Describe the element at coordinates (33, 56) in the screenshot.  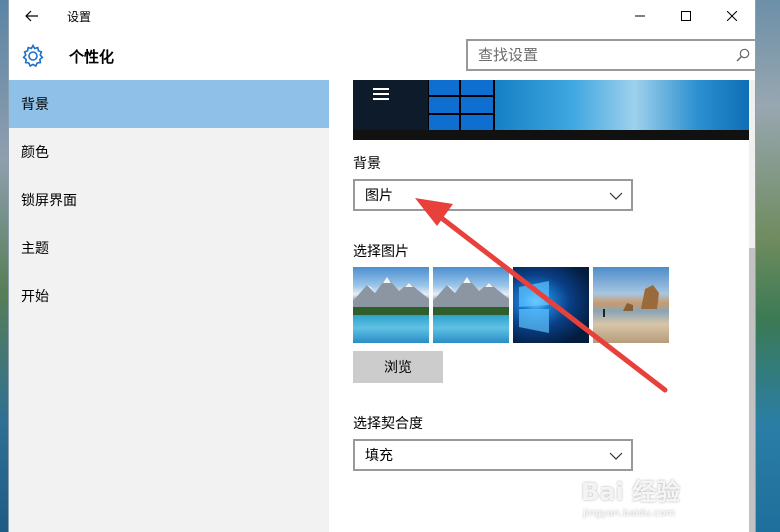
I see `gear-icon` at that location.